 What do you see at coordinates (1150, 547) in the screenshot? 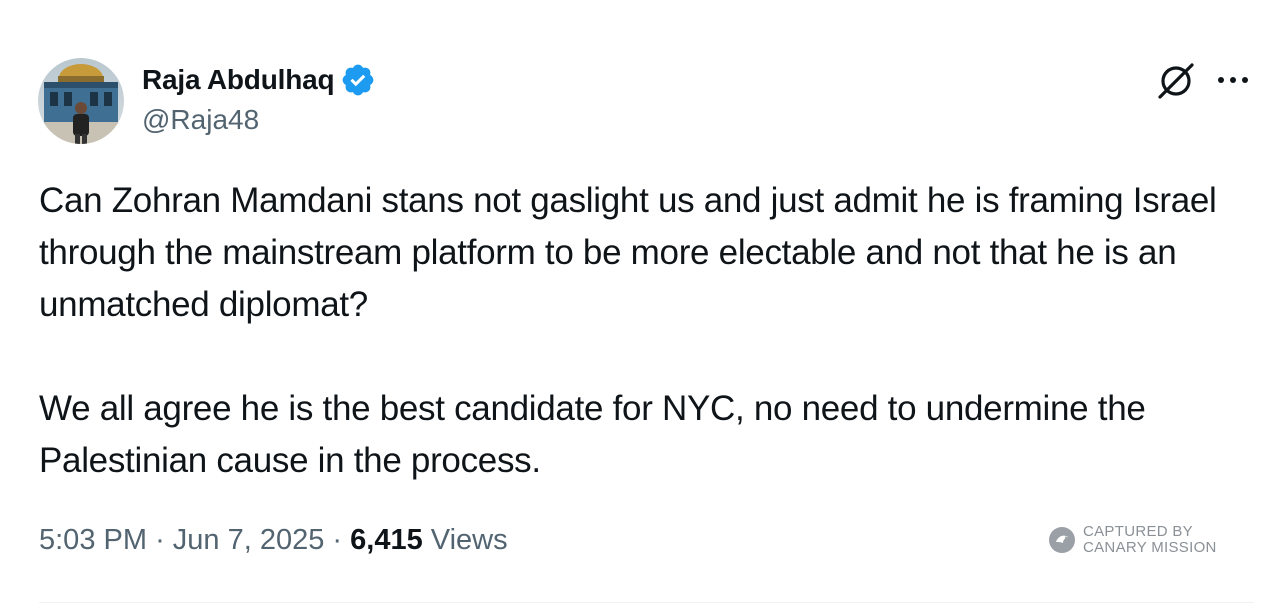
I see `watermark-line-2: CANARY MISSION` at bounding box center [1150, 547].